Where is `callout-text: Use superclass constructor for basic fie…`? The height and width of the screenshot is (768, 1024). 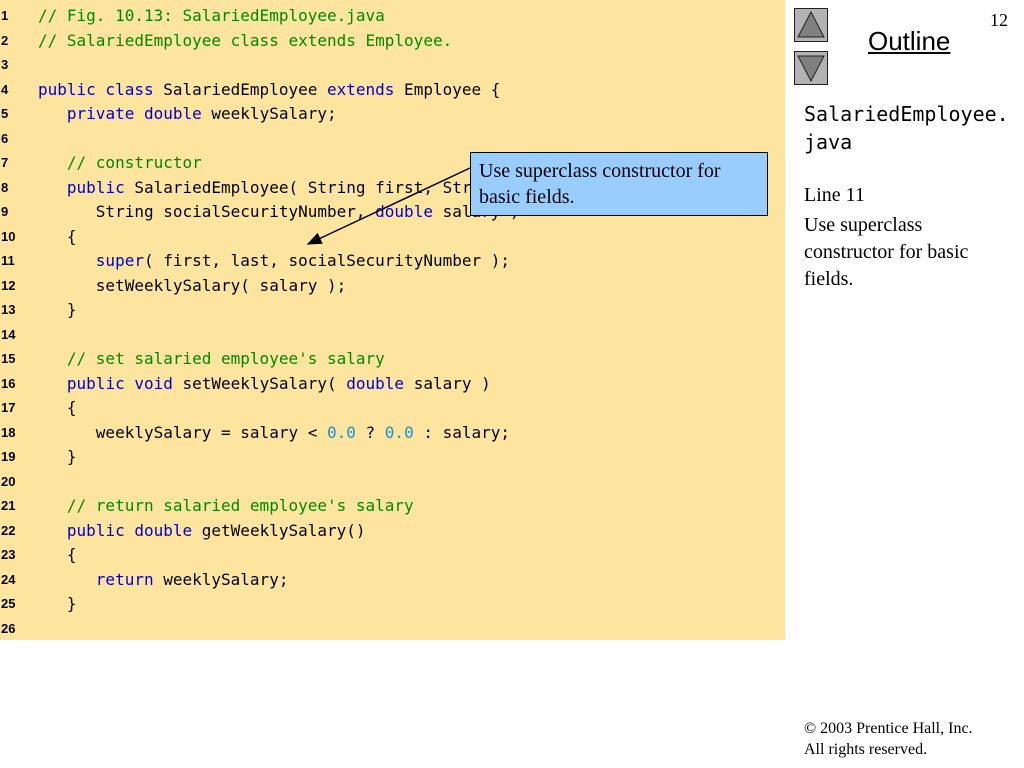 callout-text: Use superclass constructor for basic fie… is located at coordinates (600, 184).